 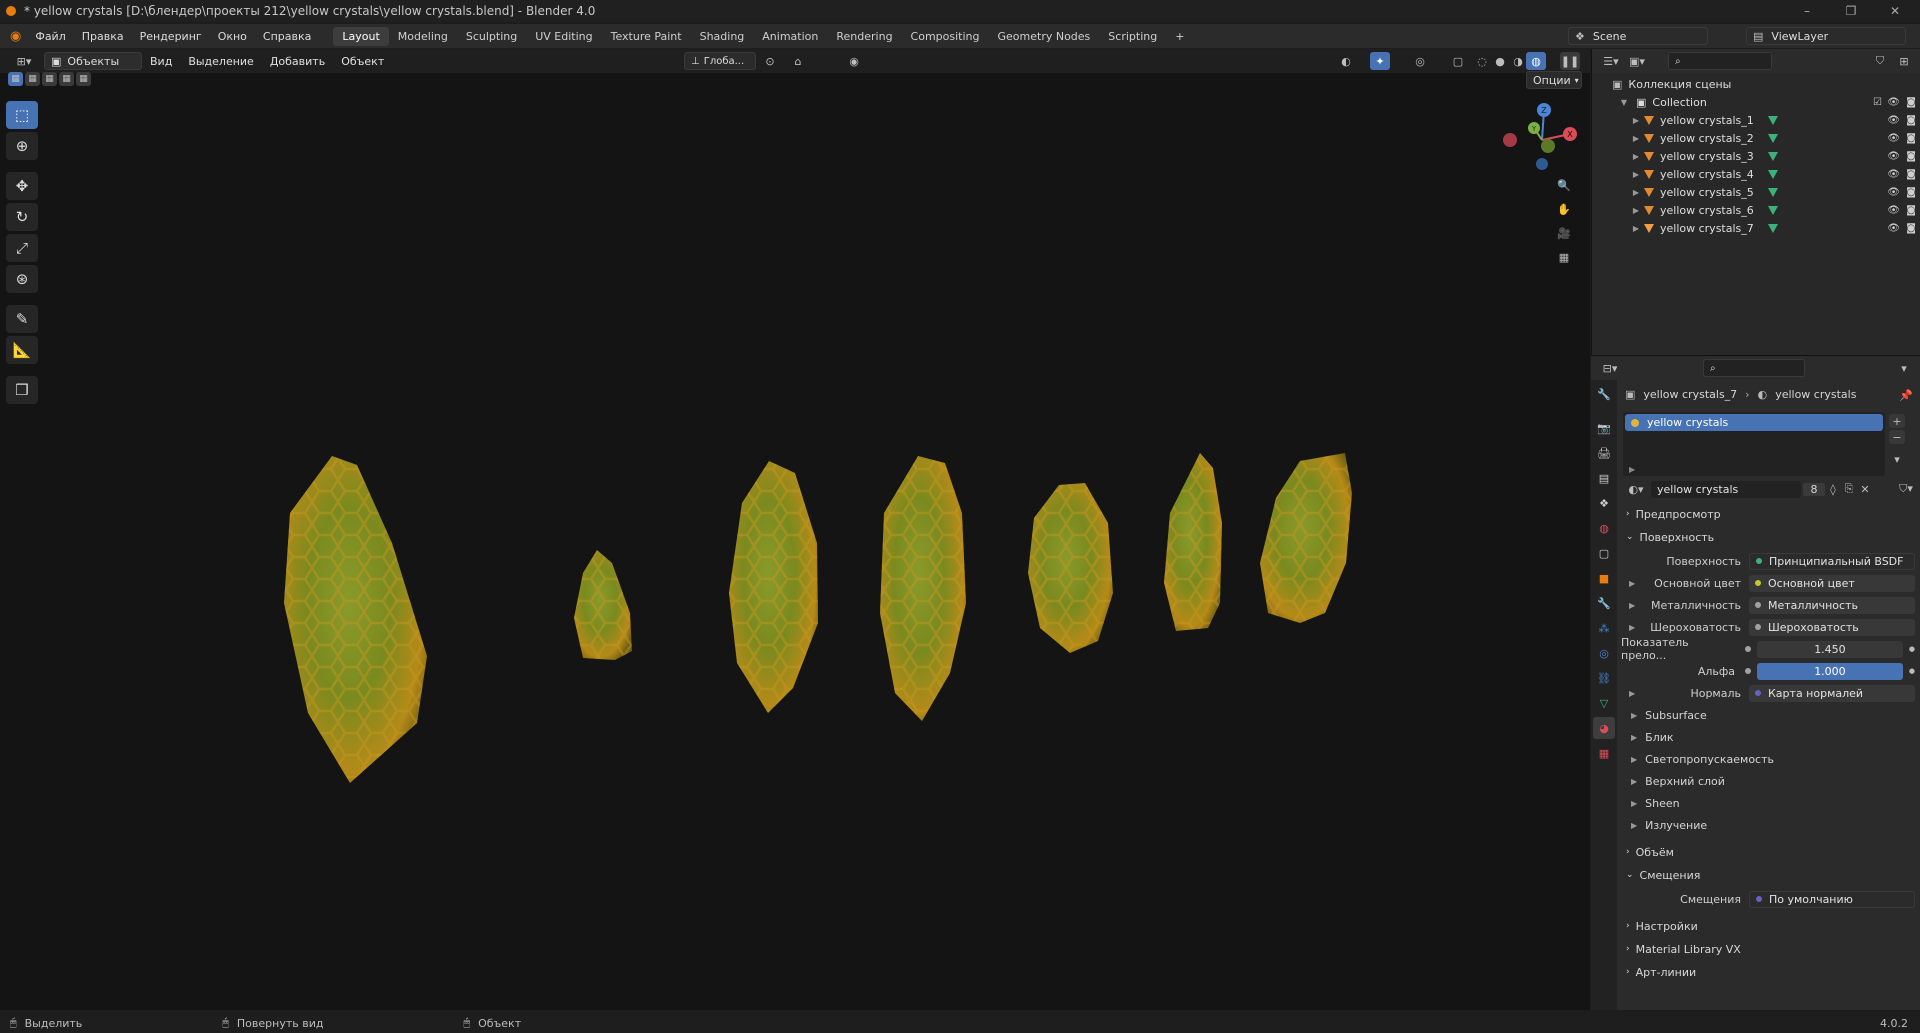 What do you see at coordinates (297, 61) in the screenshot?
I see `menu-add: Добавить` at bounding box center [297, 61].